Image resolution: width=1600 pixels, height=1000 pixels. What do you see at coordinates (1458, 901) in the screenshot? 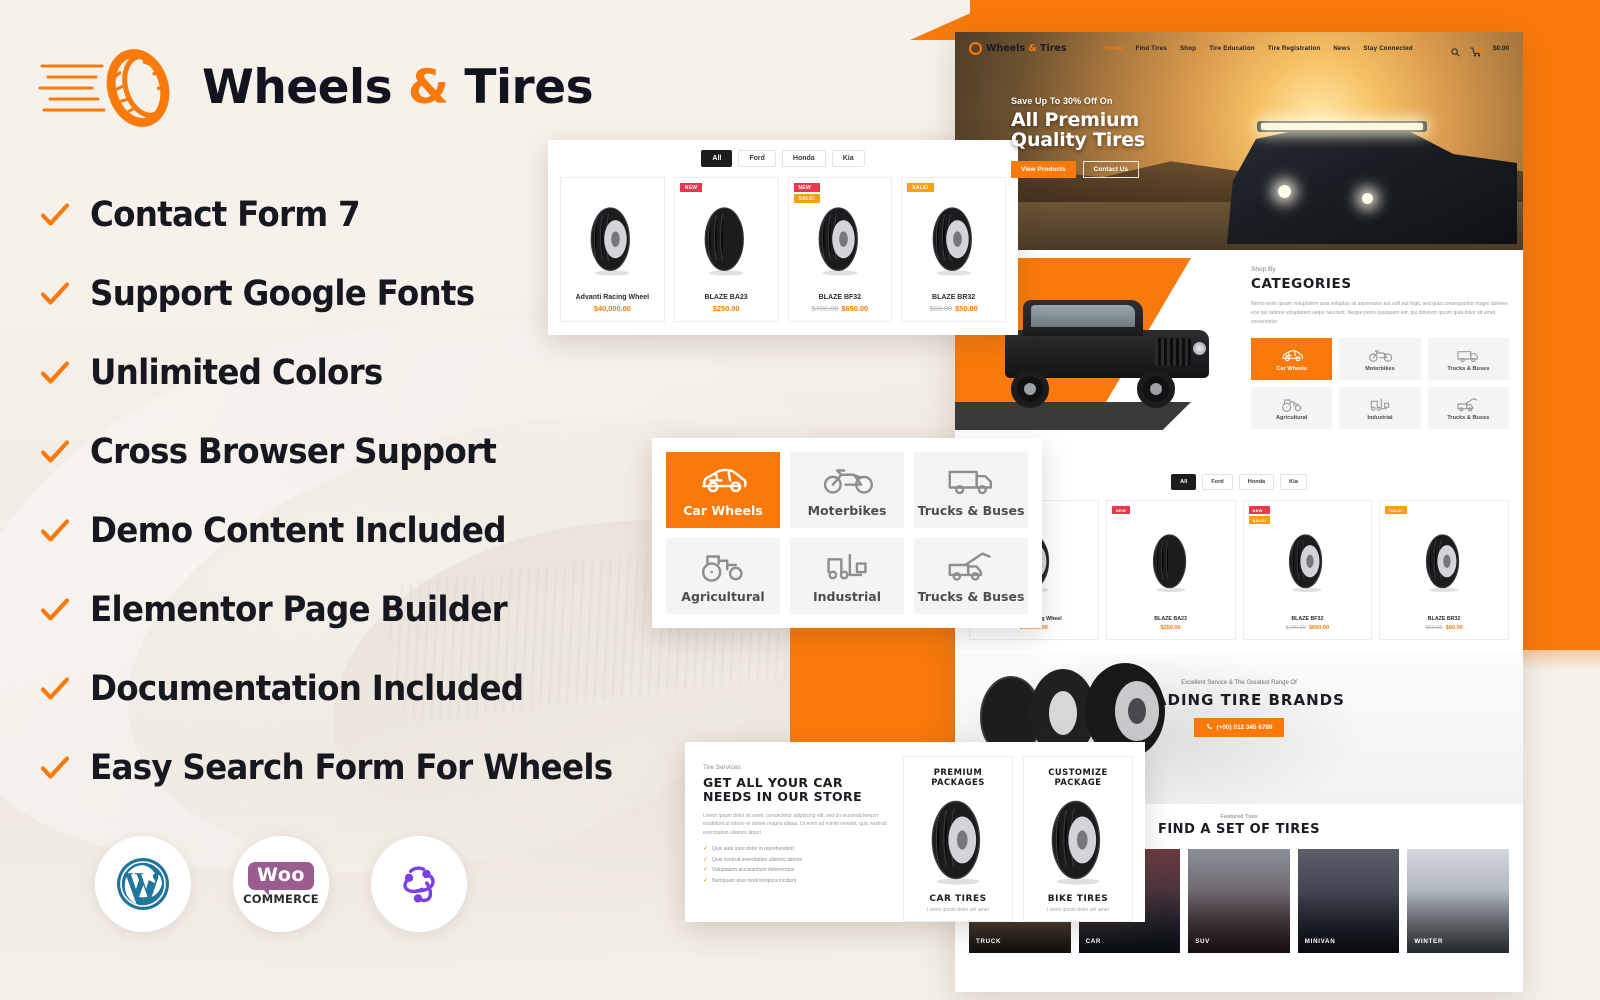
I see `featured-card-winter: WINTER` at bounding box center [1458, 901].